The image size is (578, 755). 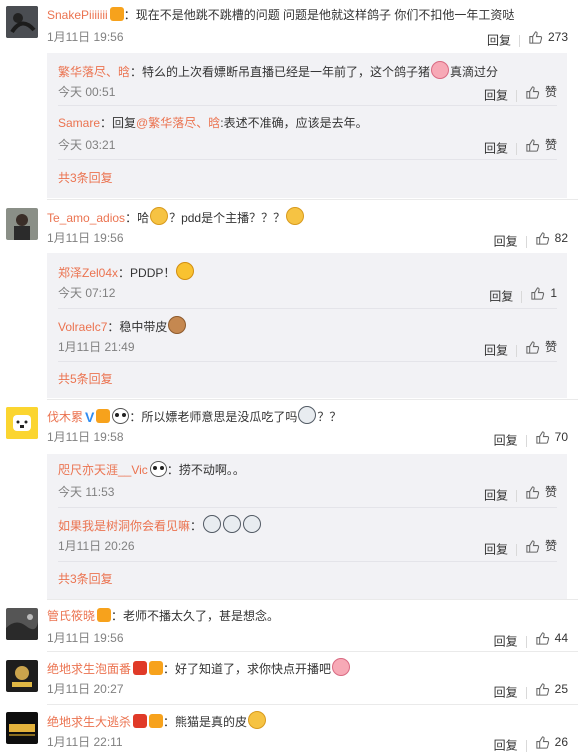 I want to click on like-button: 1, so click(x=543, y=293).